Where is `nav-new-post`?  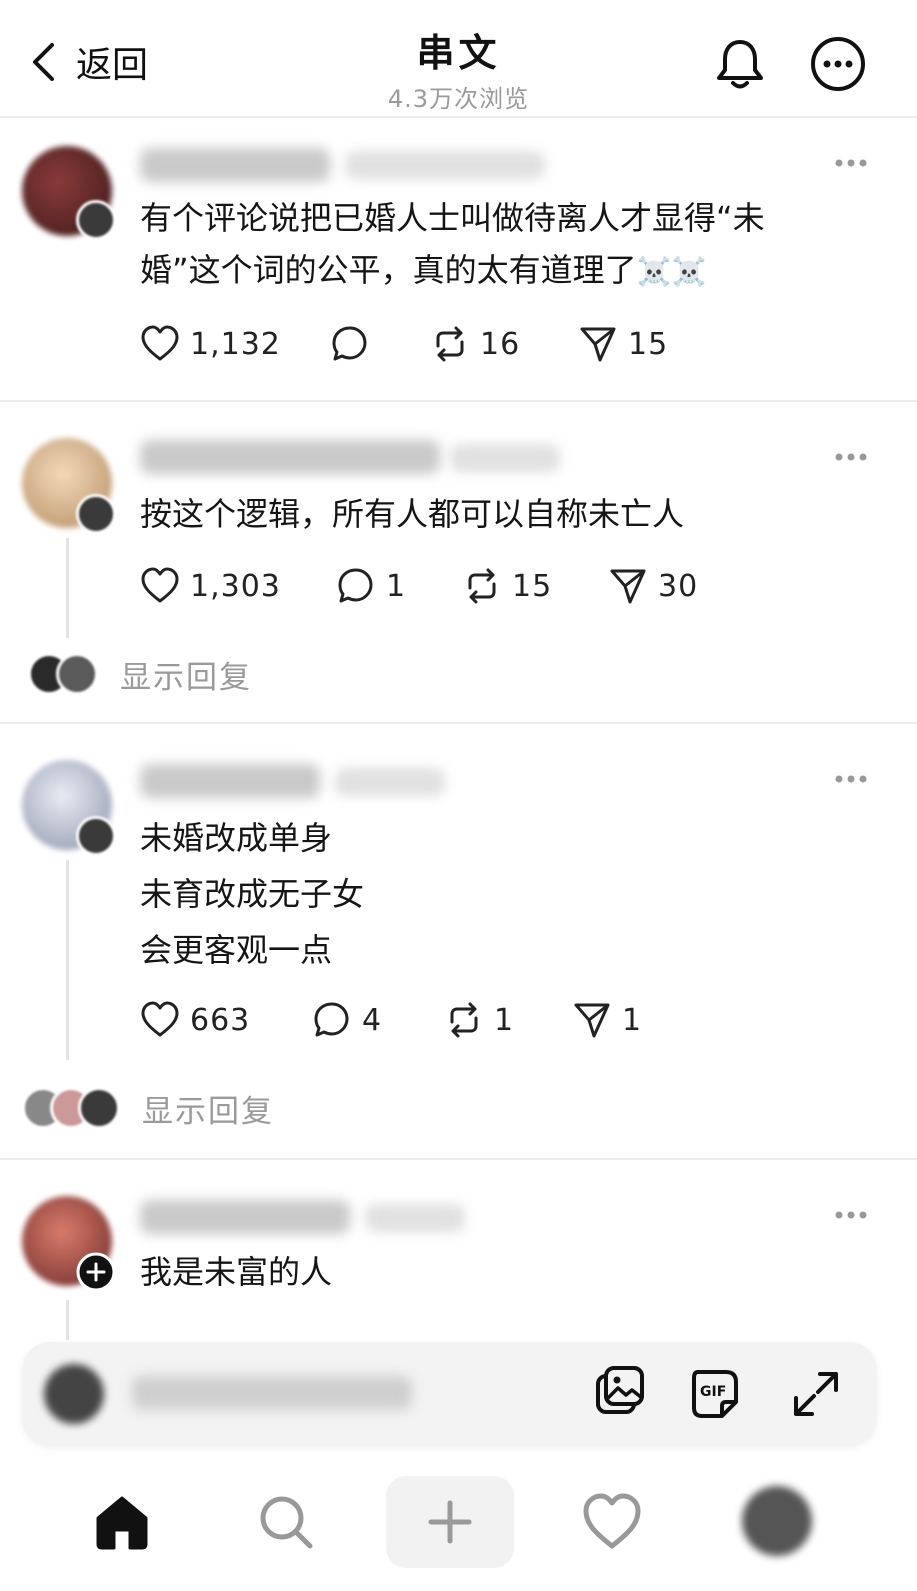
nav-new-post is located at coordinates (450, 1522).